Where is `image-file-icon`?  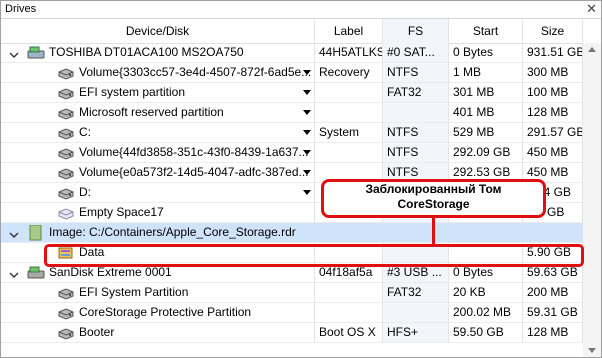 image-file-icon is located at coordinates (36, 233).